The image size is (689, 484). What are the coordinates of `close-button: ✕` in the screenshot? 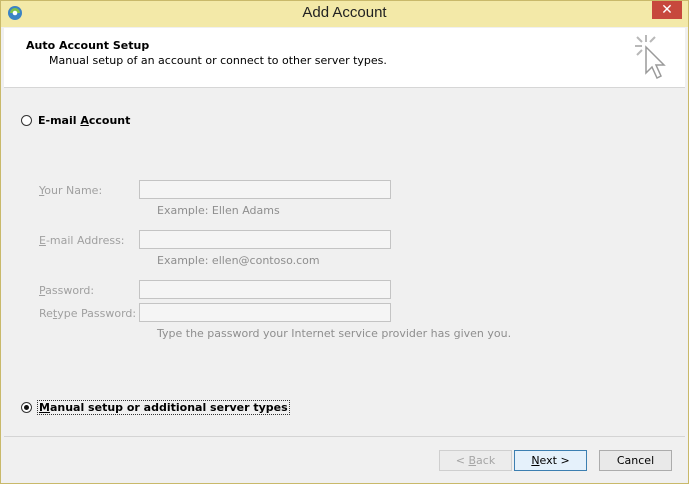 It's located at (667, 10).